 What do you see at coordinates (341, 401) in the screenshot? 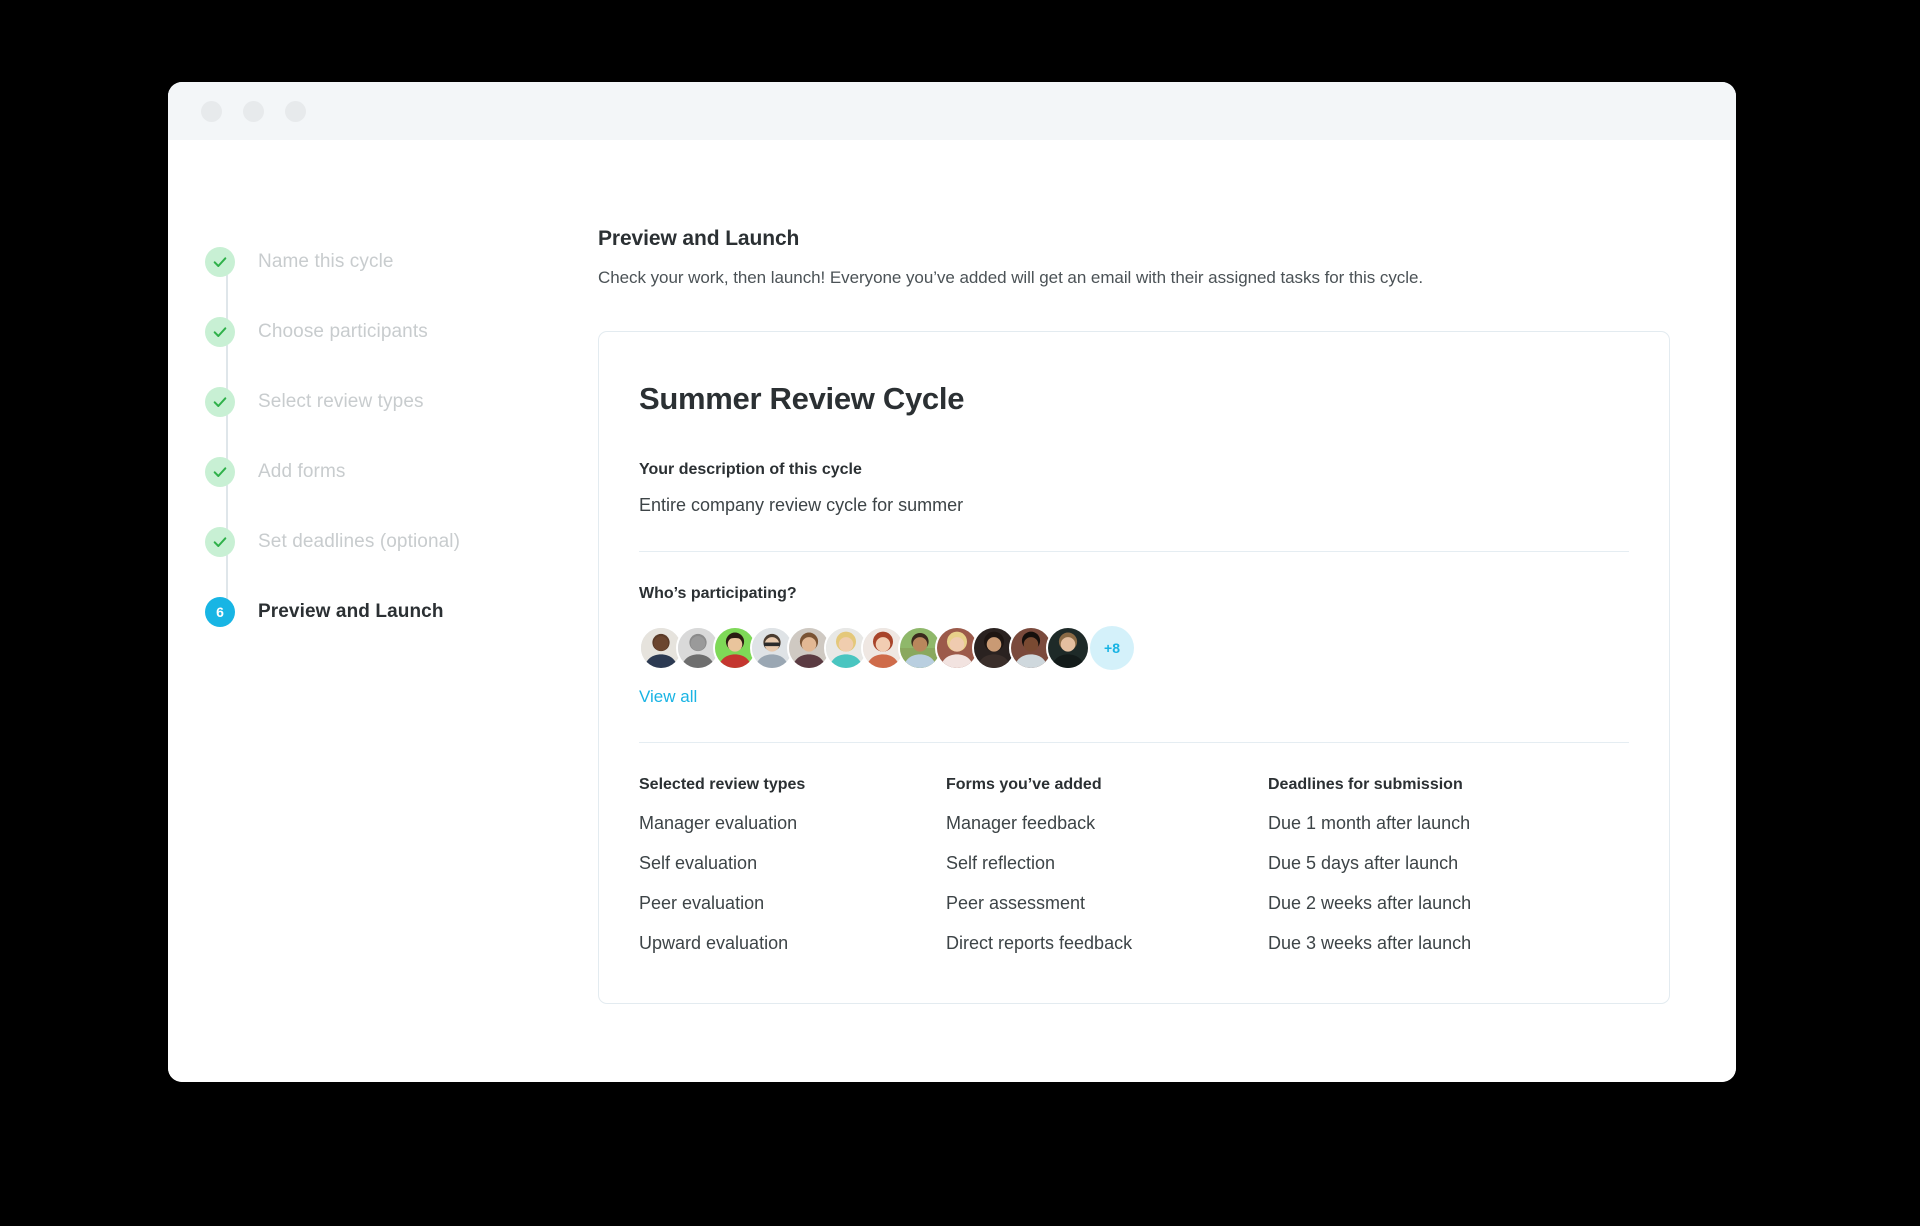
I see `sidebar-item-label: Select review types` at bounding box center [341, 401].